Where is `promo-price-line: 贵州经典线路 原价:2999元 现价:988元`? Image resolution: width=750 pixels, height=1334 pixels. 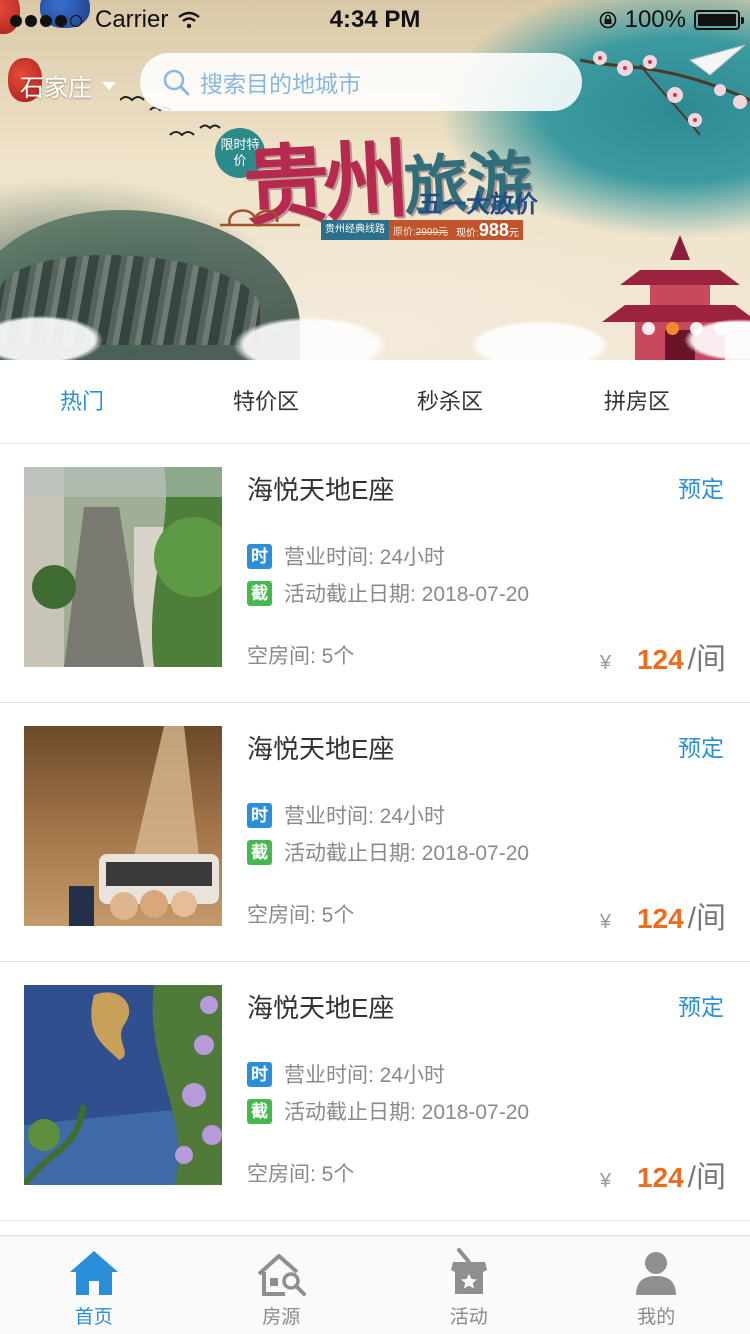 promo-price-line: 贵州经典线路 原价:2999元 现价:988元 is located at coordinates (422, 230).